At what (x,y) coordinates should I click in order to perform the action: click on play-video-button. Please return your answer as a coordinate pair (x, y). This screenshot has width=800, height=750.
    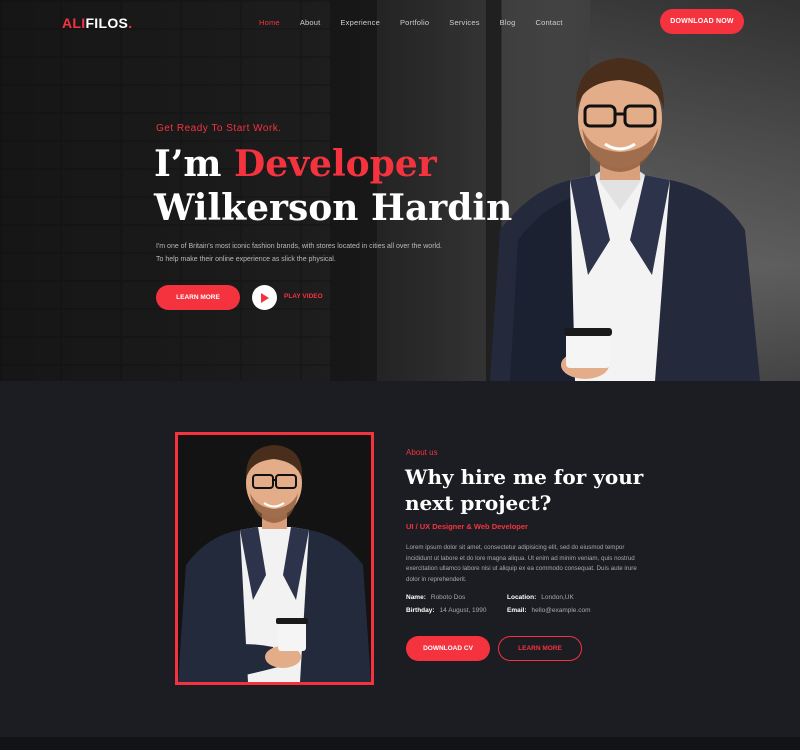
    Looking at the image, I should click on (264, 297).